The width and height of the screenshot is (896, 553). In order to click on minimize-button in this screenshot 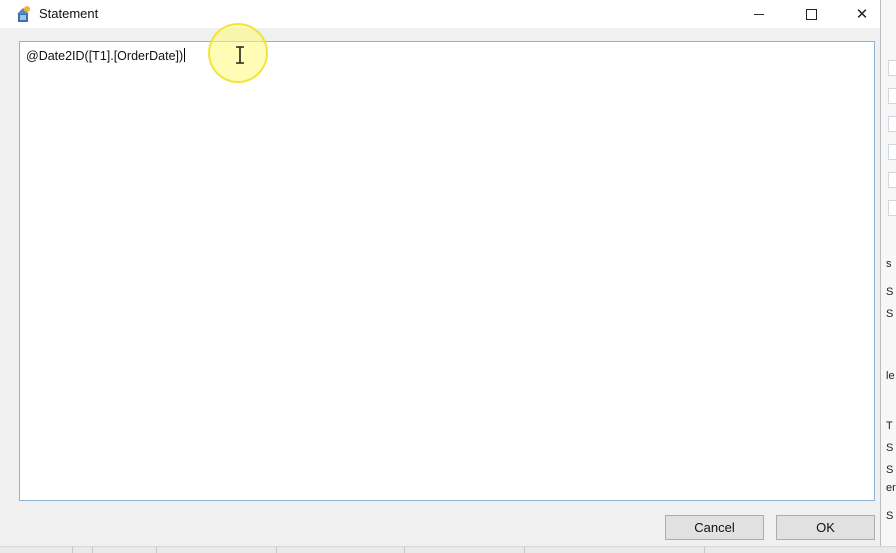, I will do `click(759, 14)`.